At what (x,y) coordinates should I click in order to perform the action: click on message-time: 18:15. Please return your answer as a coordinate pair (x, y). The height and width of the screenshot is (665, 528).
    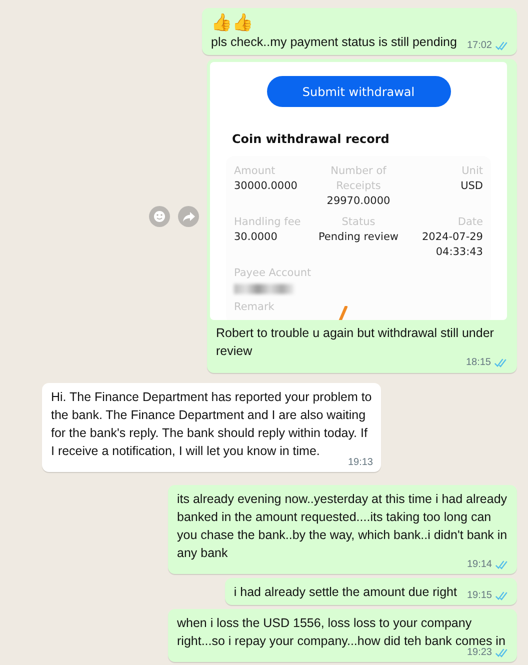
    Looking at the image, I should click on (478, 363).